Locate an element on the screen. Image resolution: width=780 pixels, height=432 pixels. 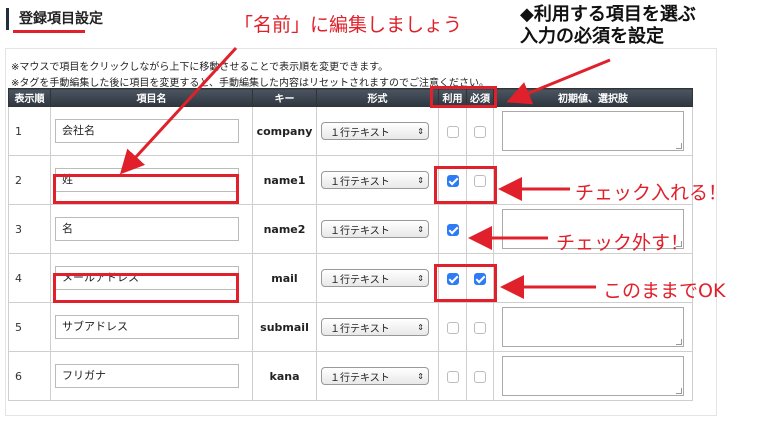
annotation-keep-ok: このままでOK is located at coordinates (664, 291).